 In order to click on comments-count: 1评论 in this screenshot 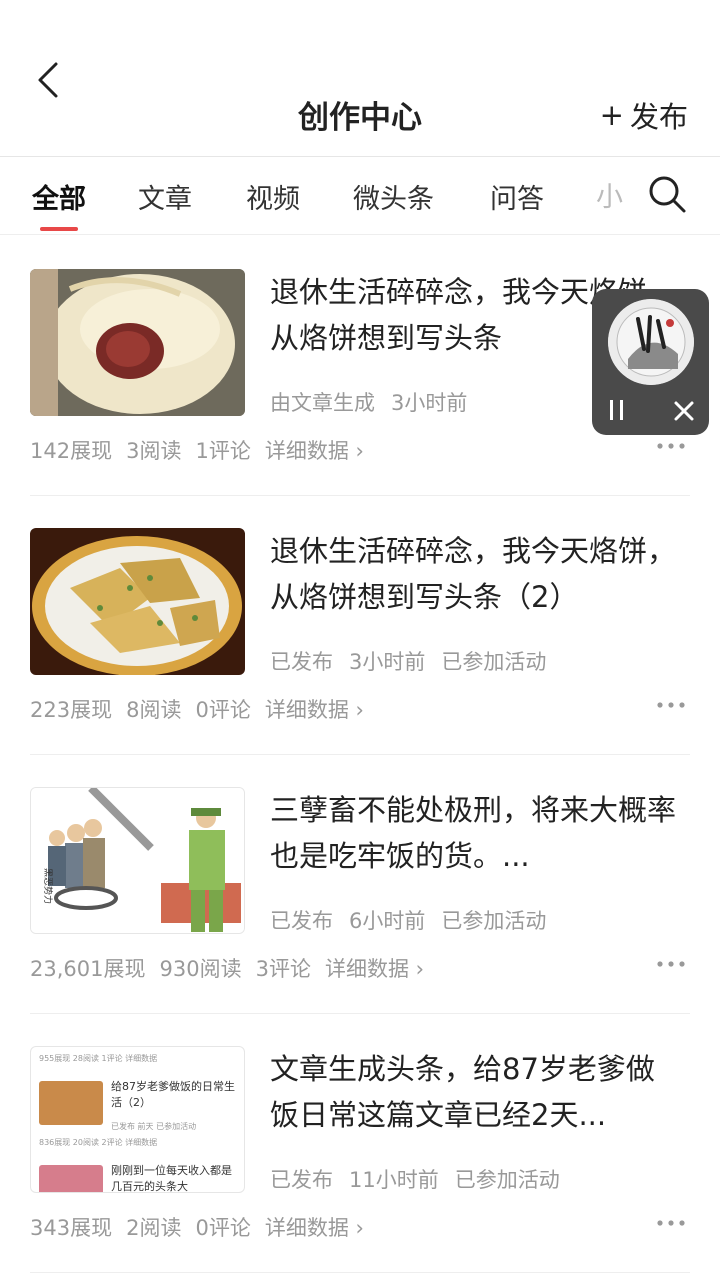, I will do `click(223, 451)`.